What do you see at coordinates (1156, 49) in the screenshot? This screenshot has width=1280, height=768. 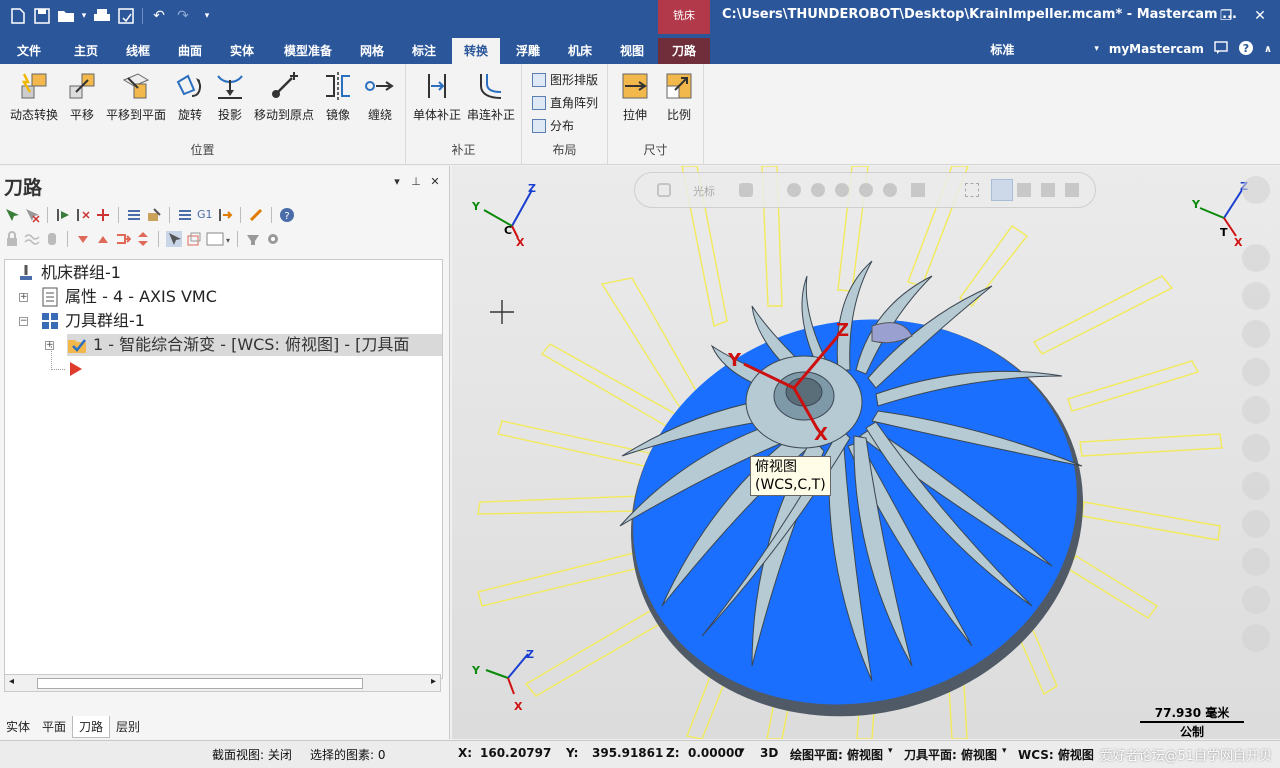 I see `mymastercam-link: myMastercam` at bounding box center [1156, 49].